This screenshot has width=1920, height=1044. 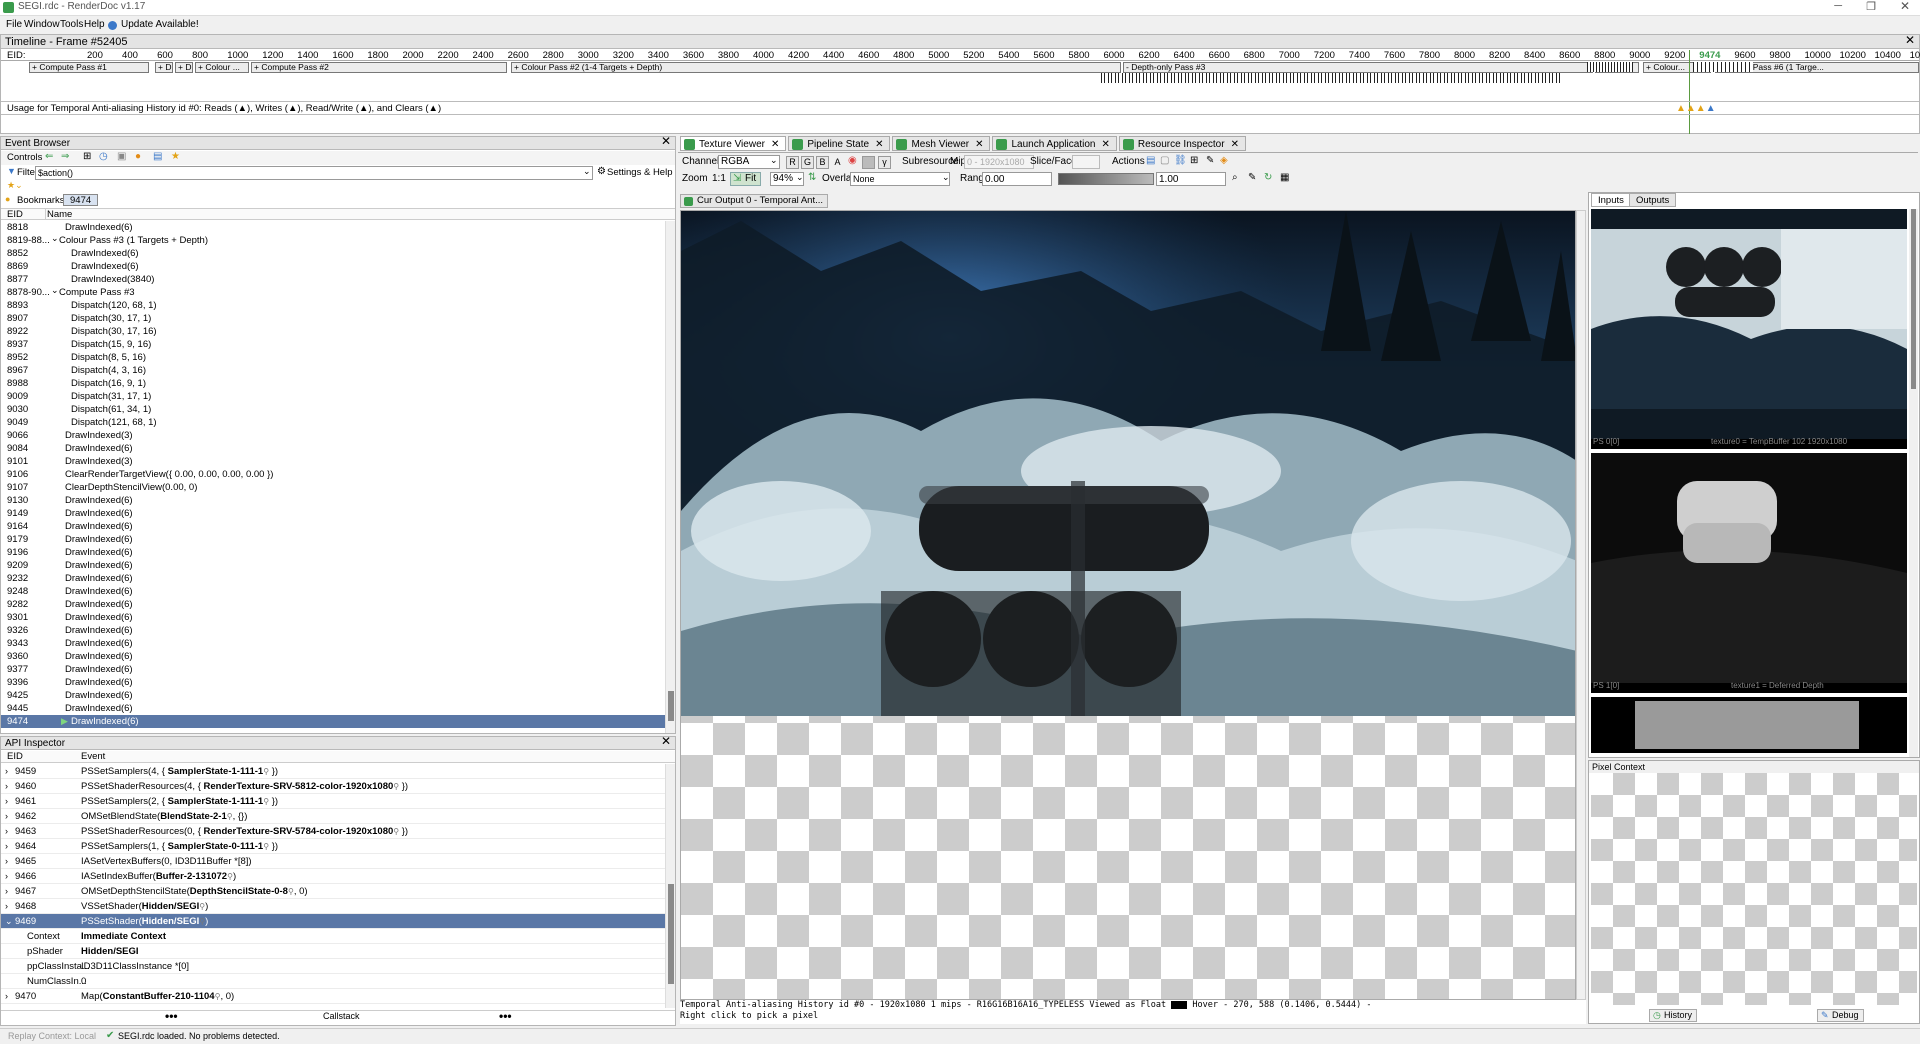 What do you see at coordinates (601, 171) in the screenshot?
I see `settings-icon: ⚙` at bounding box center [601, 171].